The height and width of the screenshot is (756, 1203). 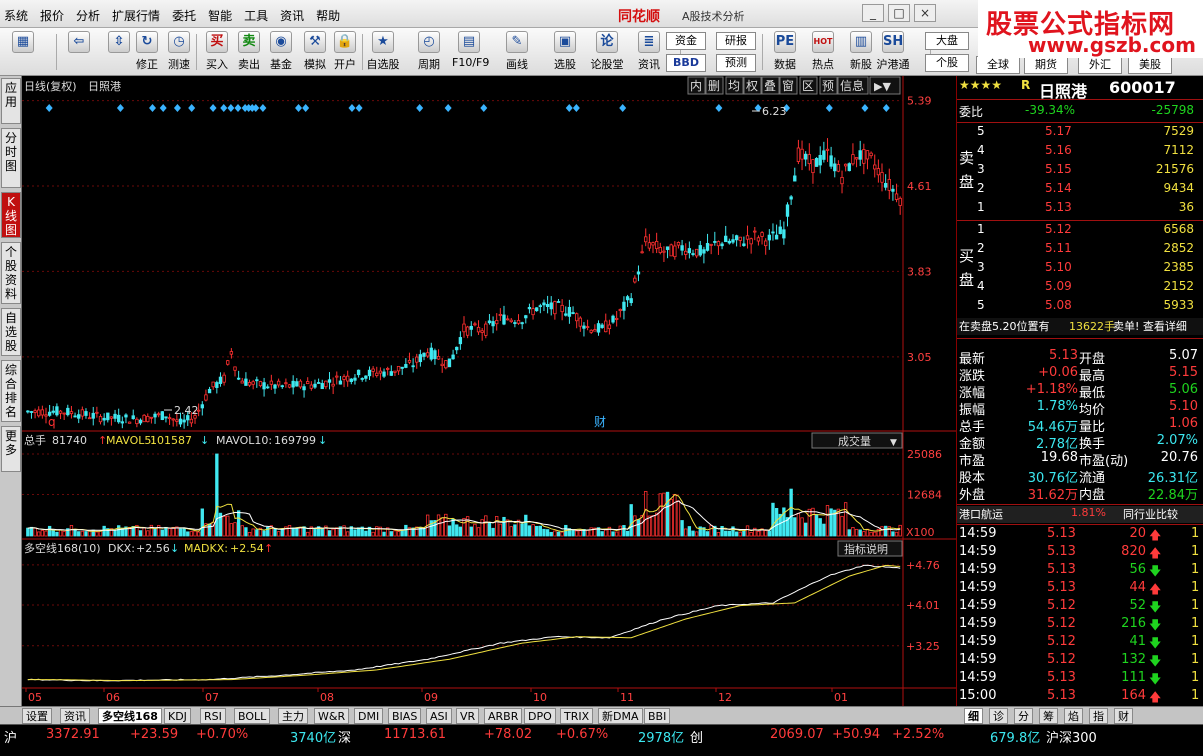 I want to click on indicator-tab-3: KDJ, so click(x=177, y=716).